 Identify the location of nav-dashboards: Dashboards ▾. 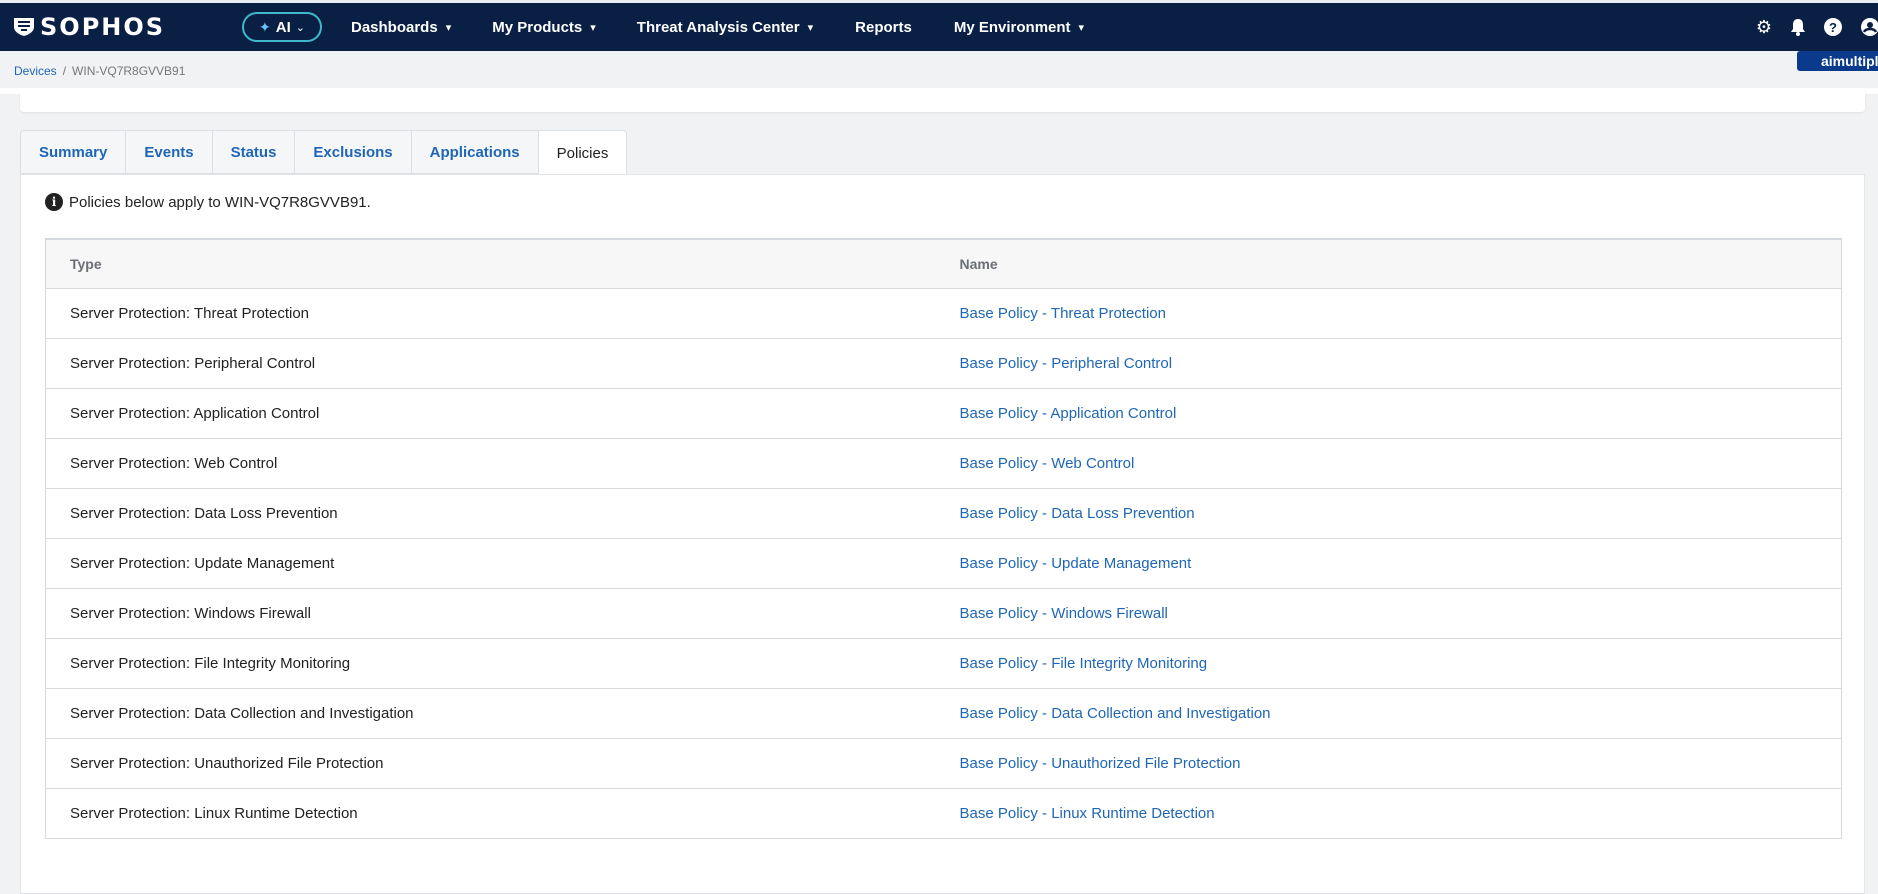
(401, 27).